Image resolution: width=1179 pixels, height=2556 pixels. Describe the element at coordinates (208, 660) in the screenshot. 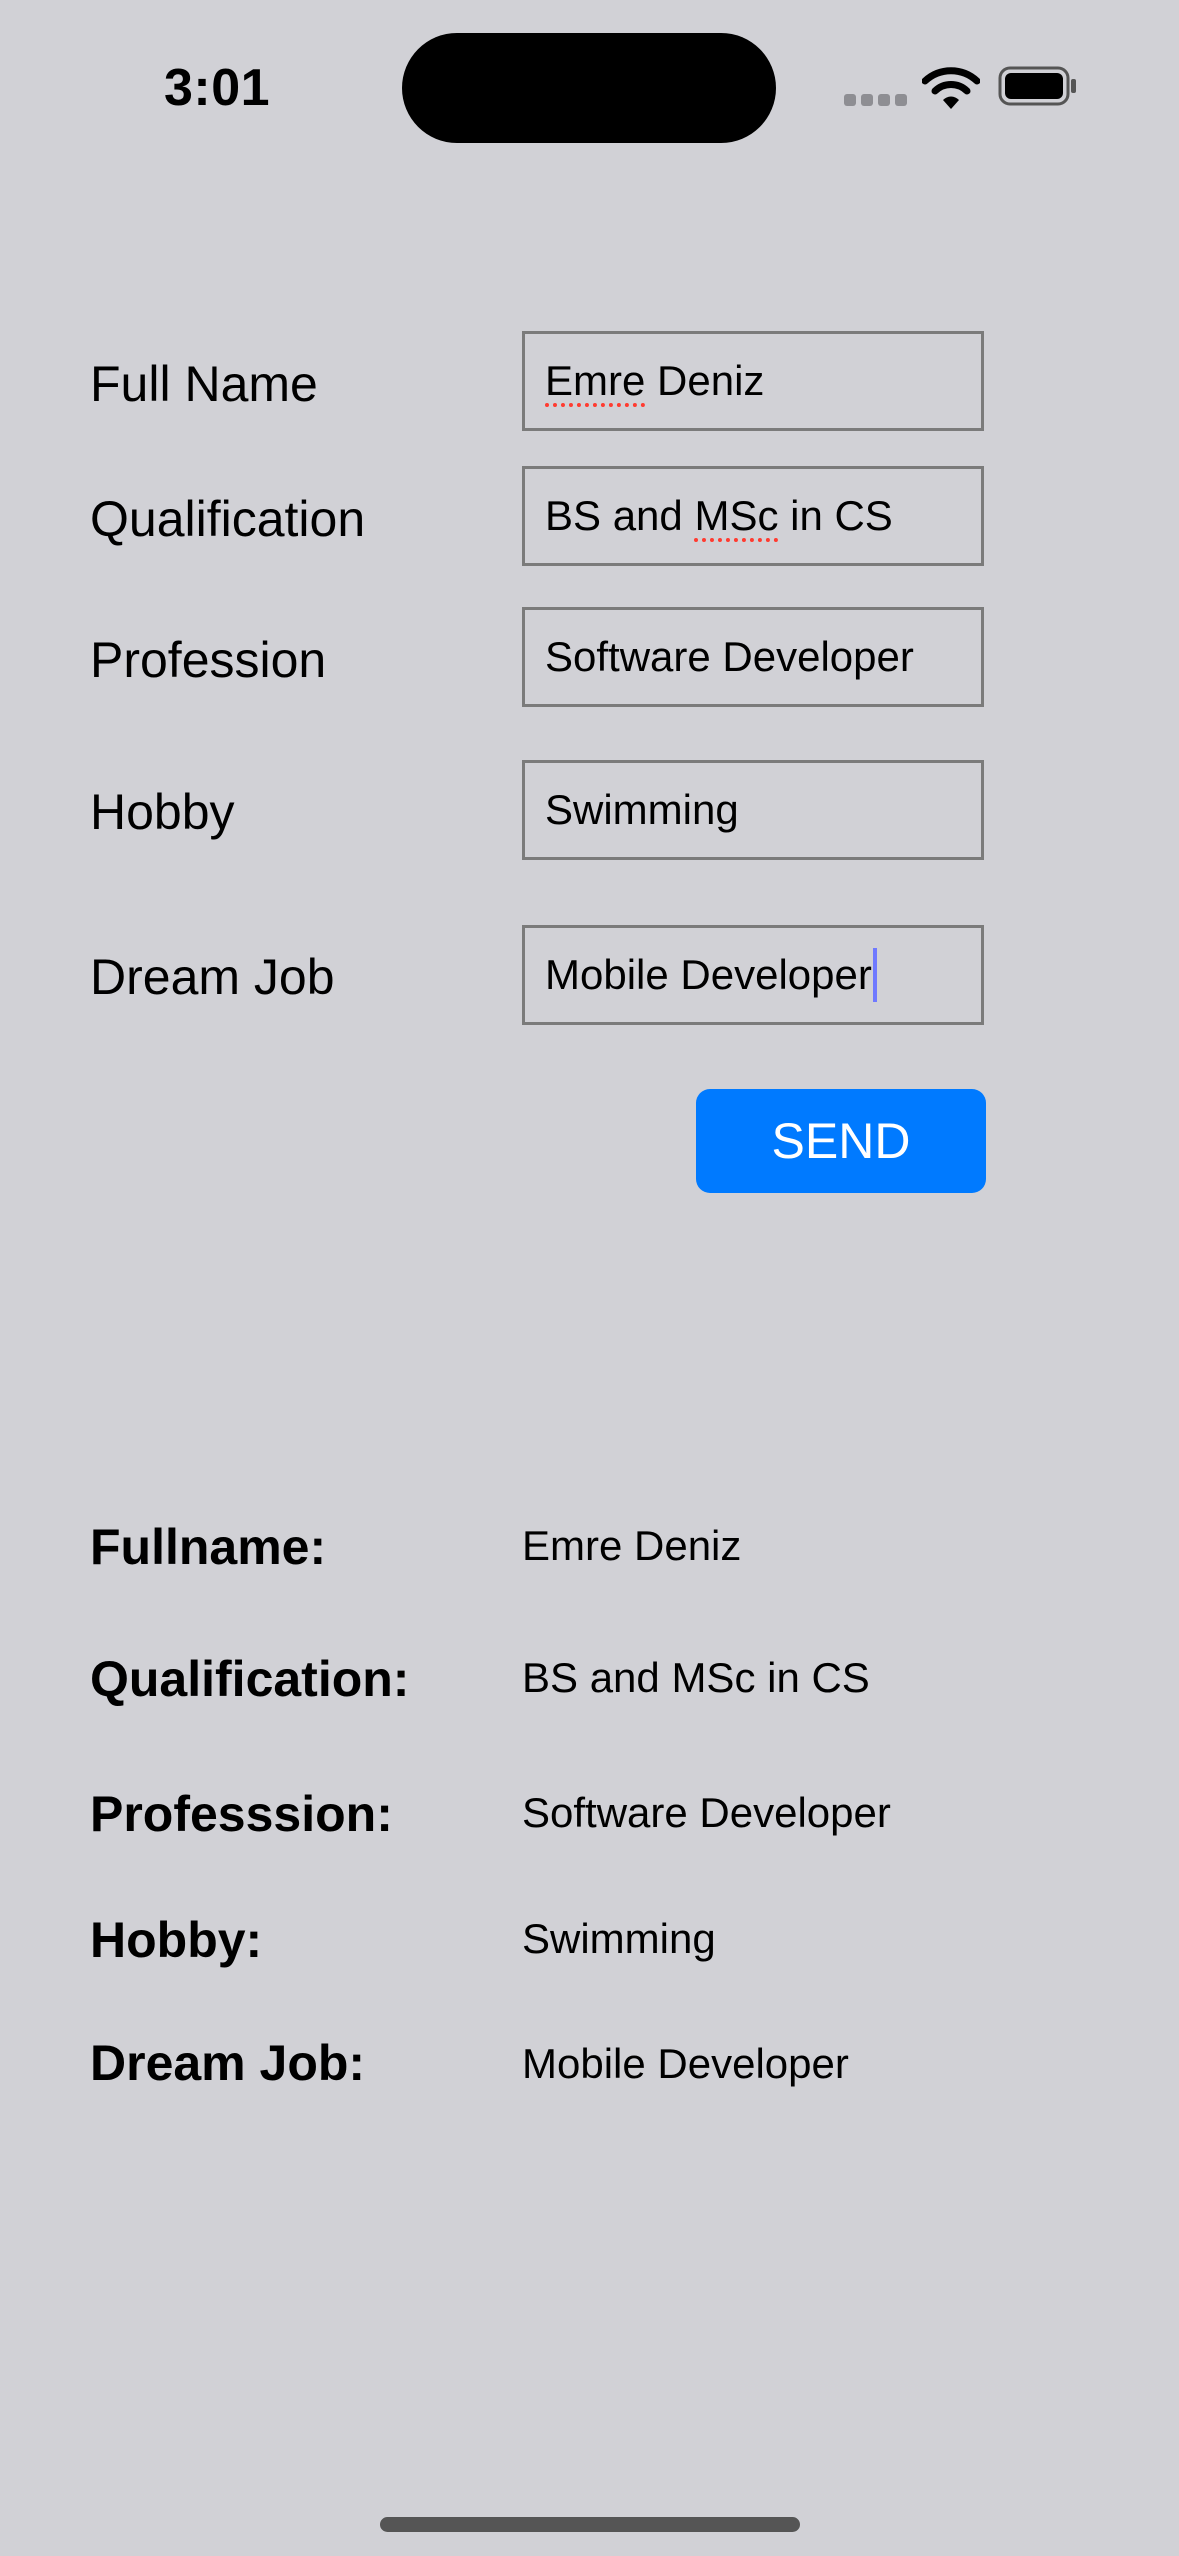

I see `profession-label: Profession` at that location.